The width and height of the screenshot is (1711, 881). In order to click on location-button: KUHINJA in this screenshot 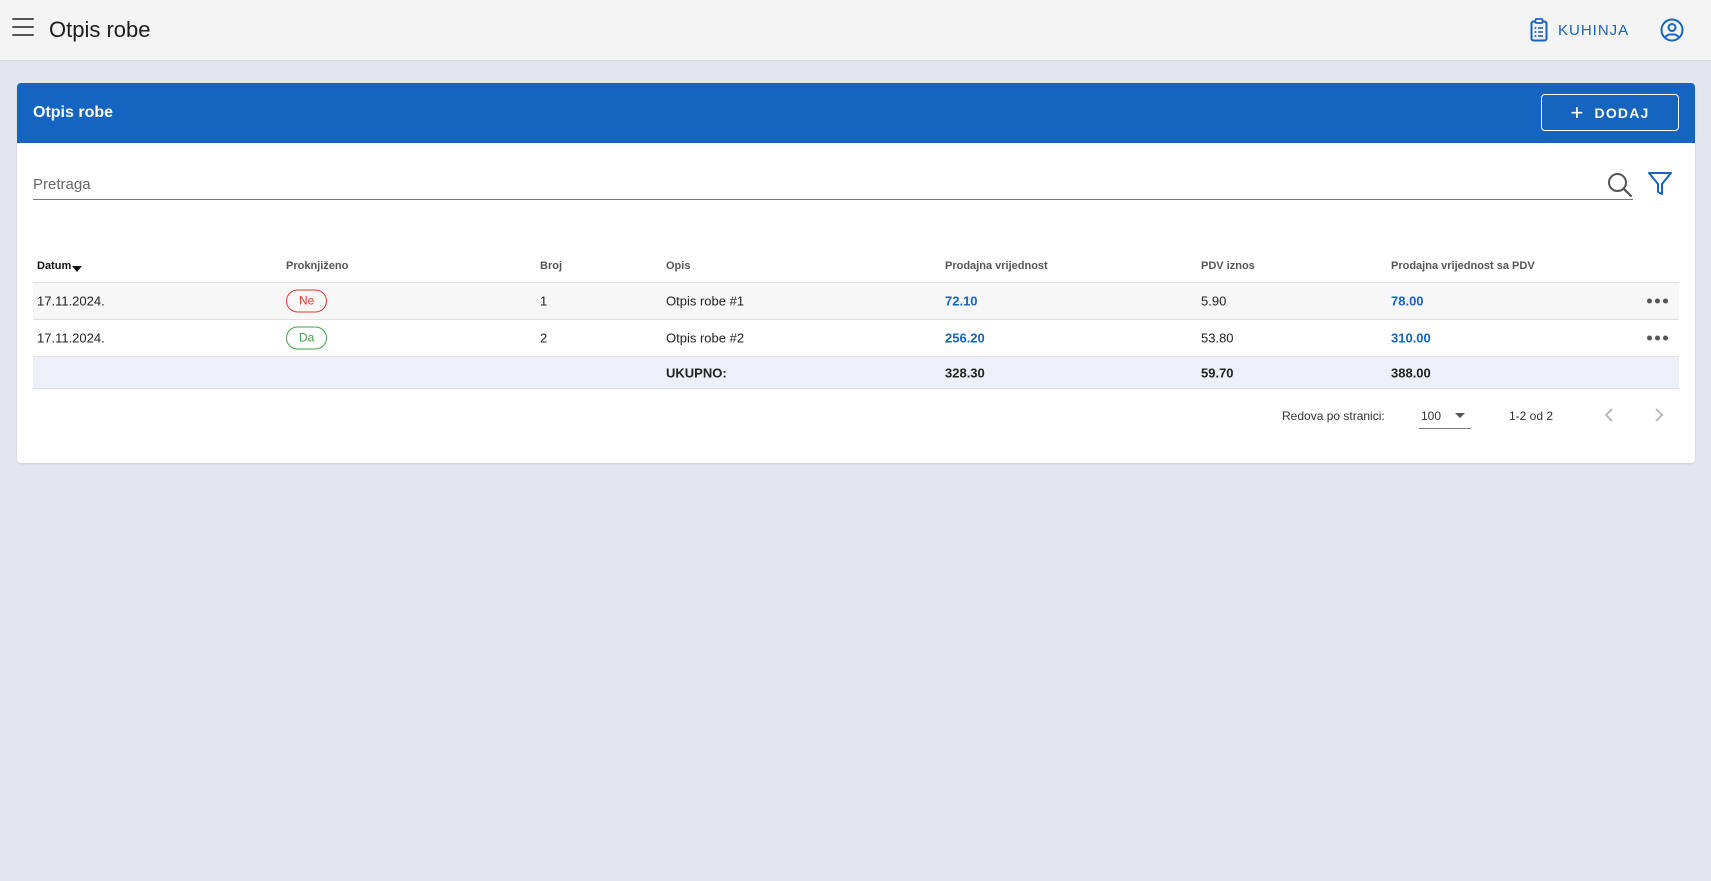, I will do `click(1579, 30)`.